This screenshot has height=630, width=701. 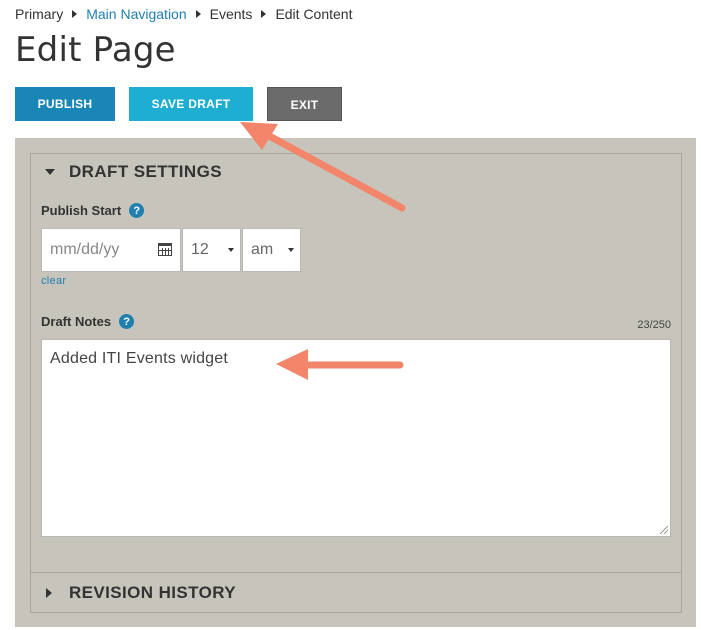 I want to click on draft-notes-value: Added ITI Events widget, so click(x=139, y=358).